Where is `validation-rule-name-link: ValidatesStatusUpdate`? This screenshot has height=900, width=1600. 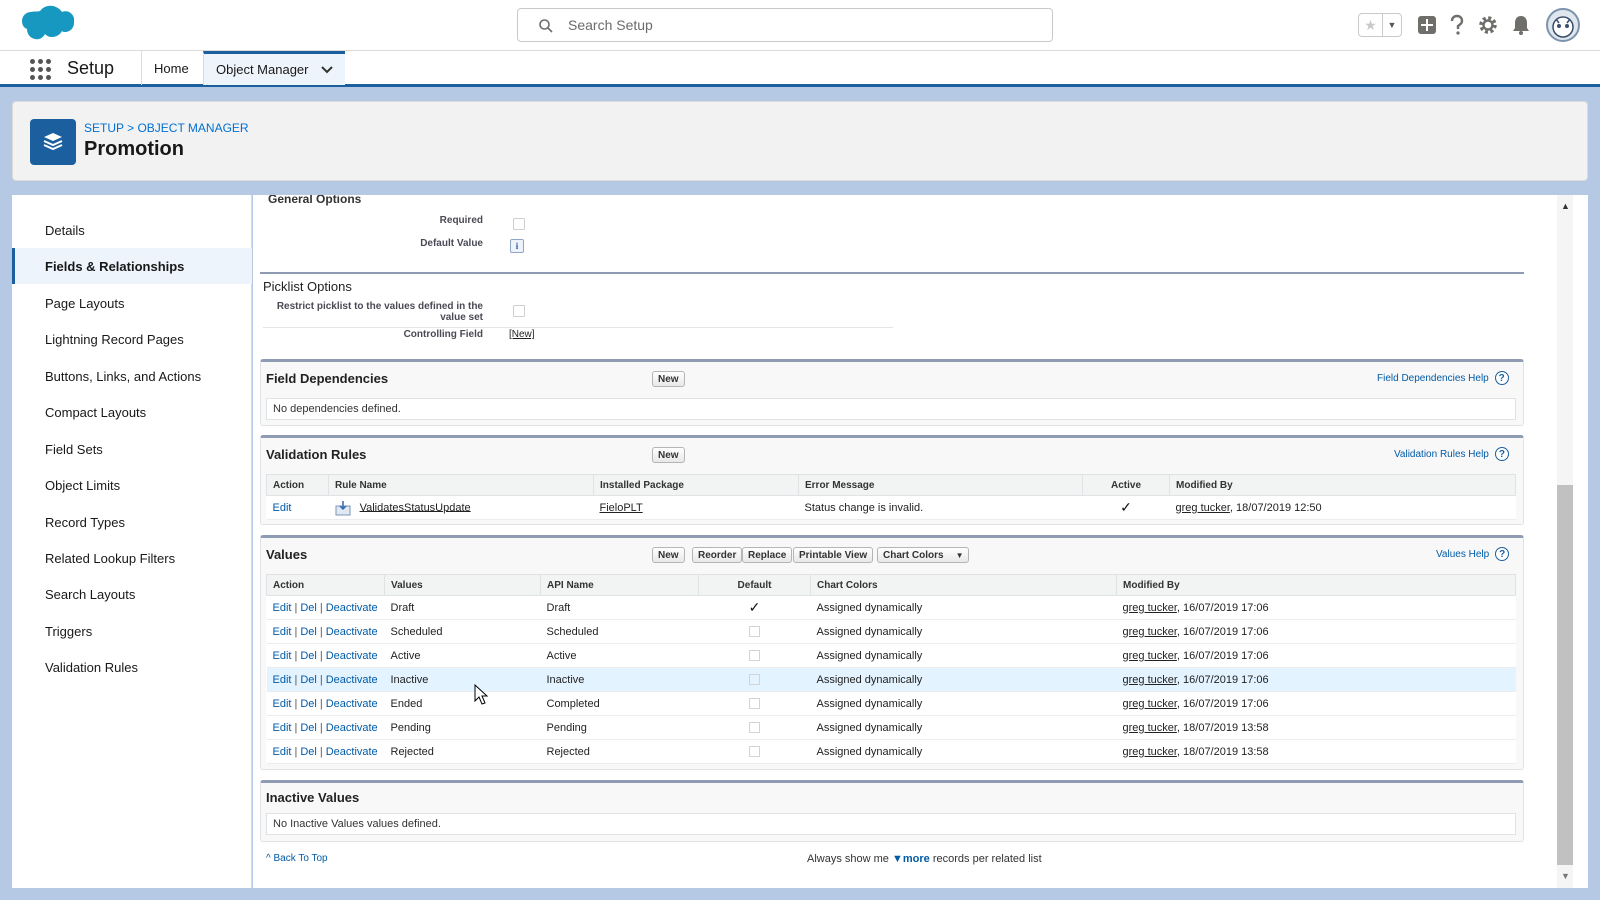
validation-rule-name-link: ValidatesStatusUpdate is located at coordinates (415, 507).